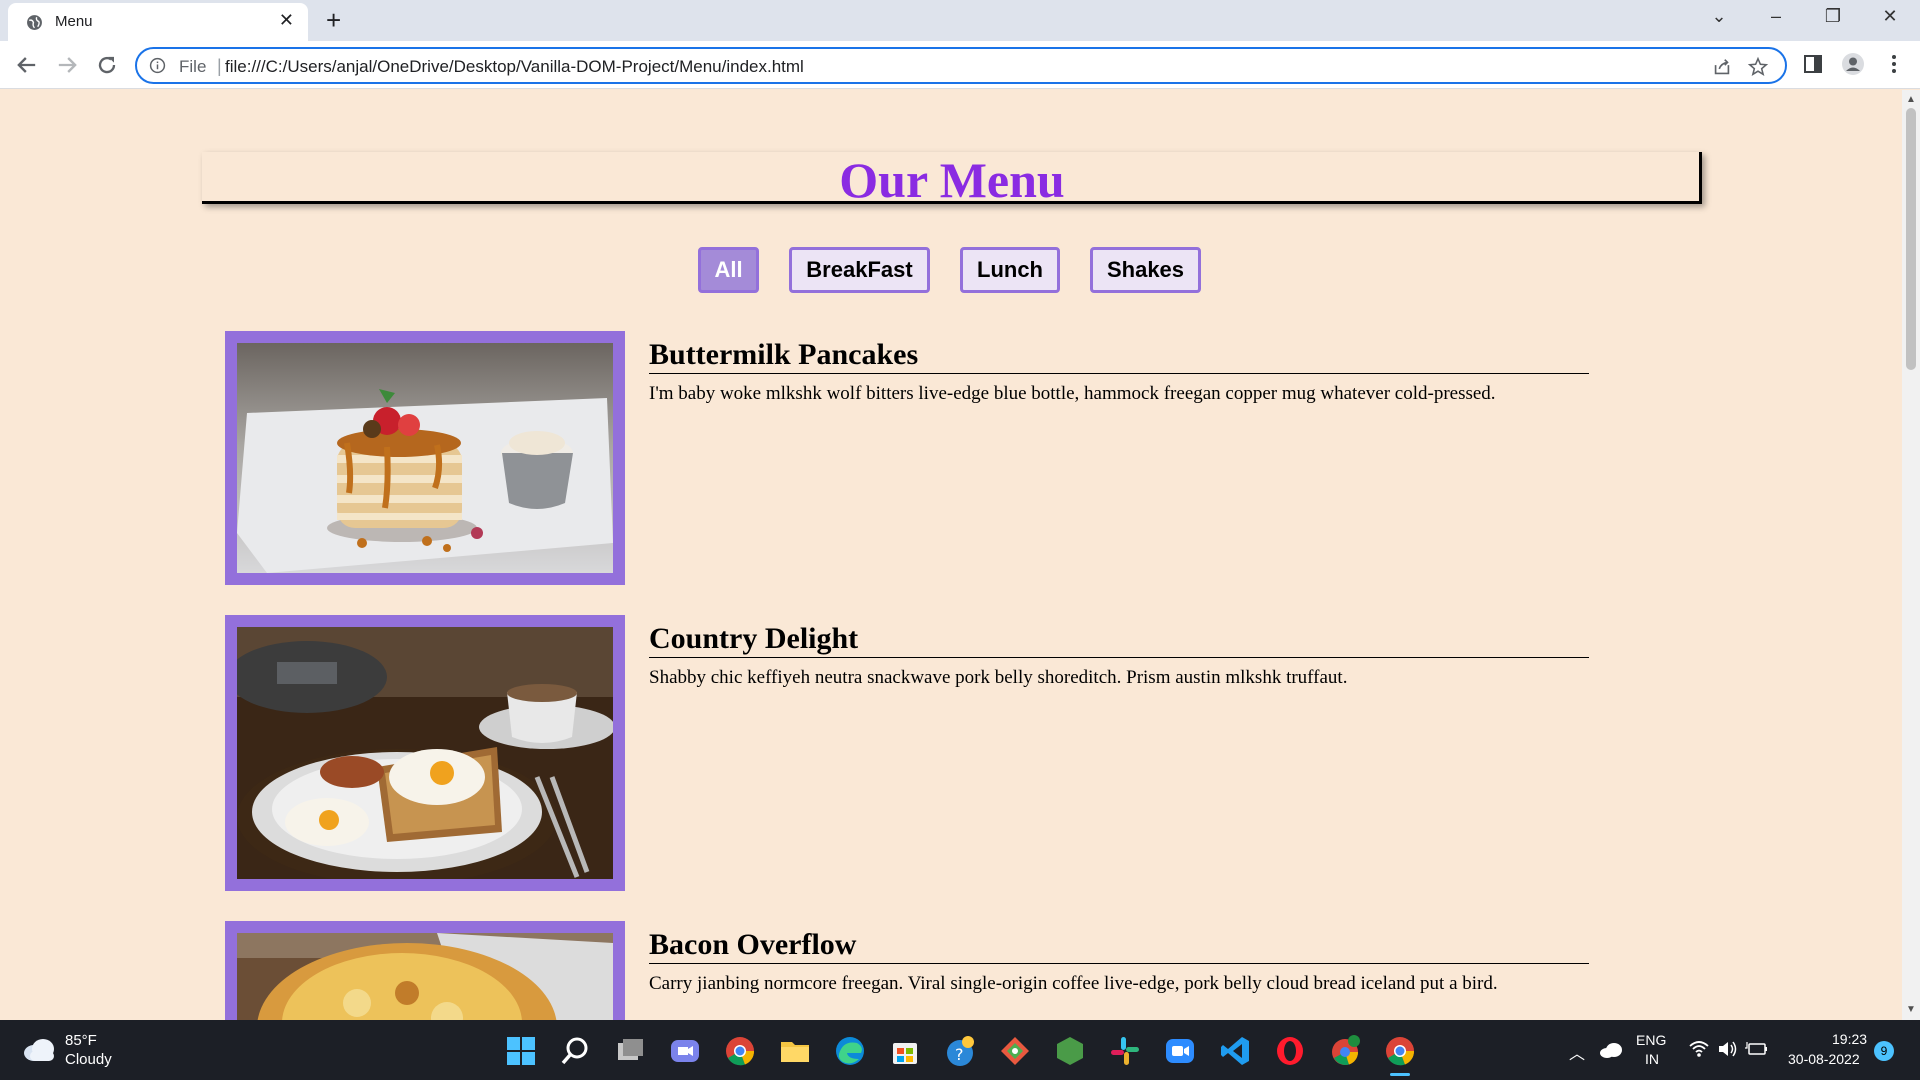  I want to click on eggs-toast-photo, so click(425, 753).